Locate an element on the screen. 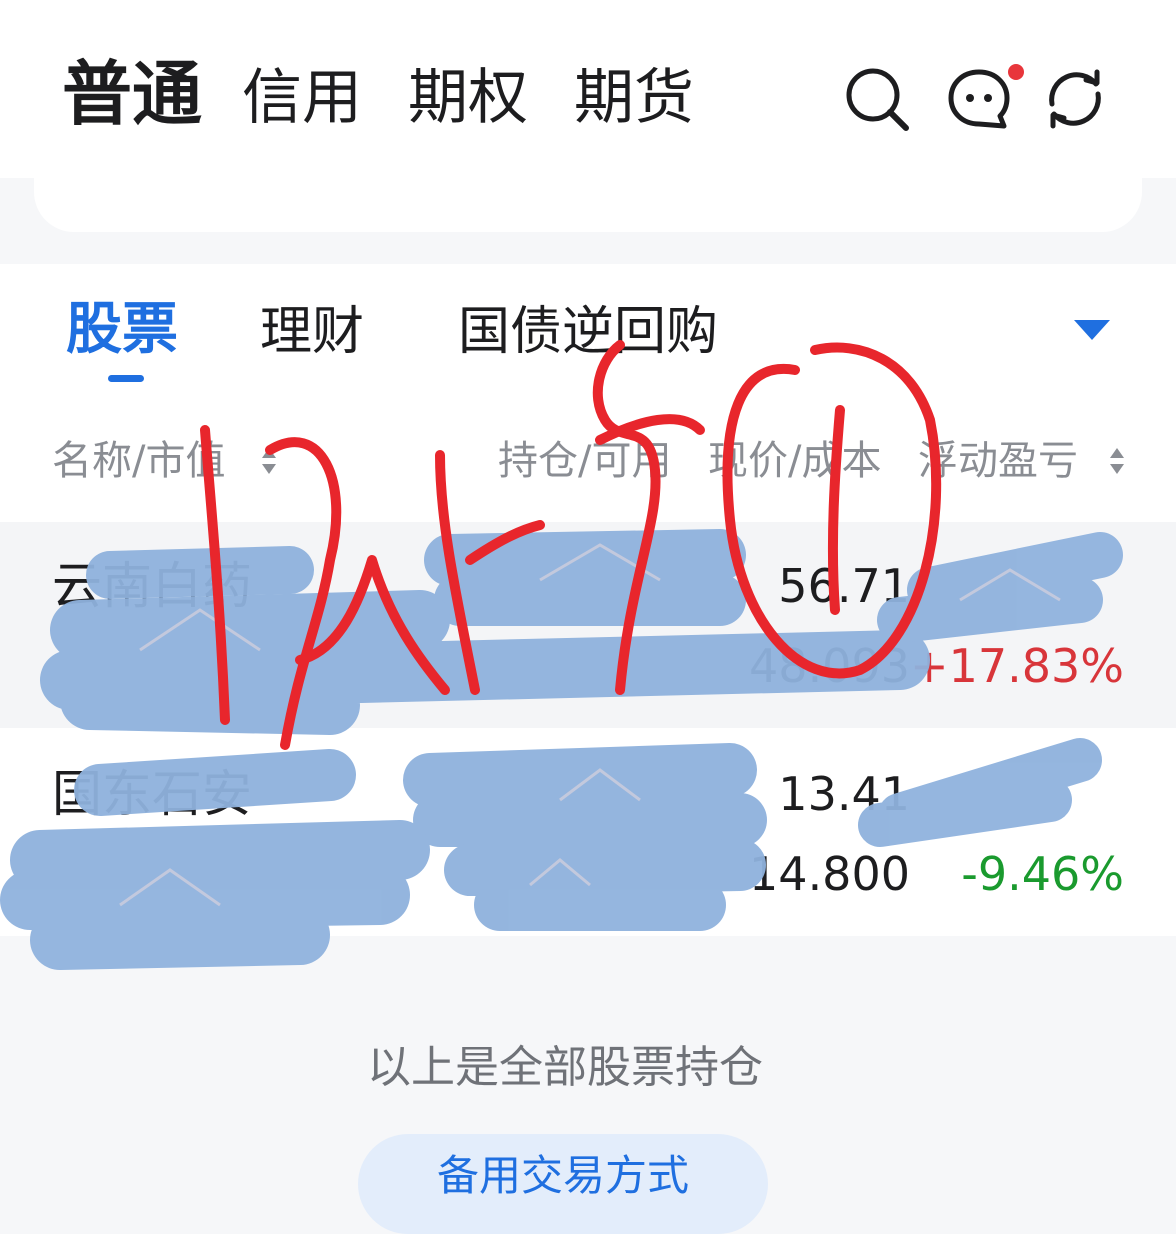  pl-percent: +17.83% is located at coordinates (1017, 666).